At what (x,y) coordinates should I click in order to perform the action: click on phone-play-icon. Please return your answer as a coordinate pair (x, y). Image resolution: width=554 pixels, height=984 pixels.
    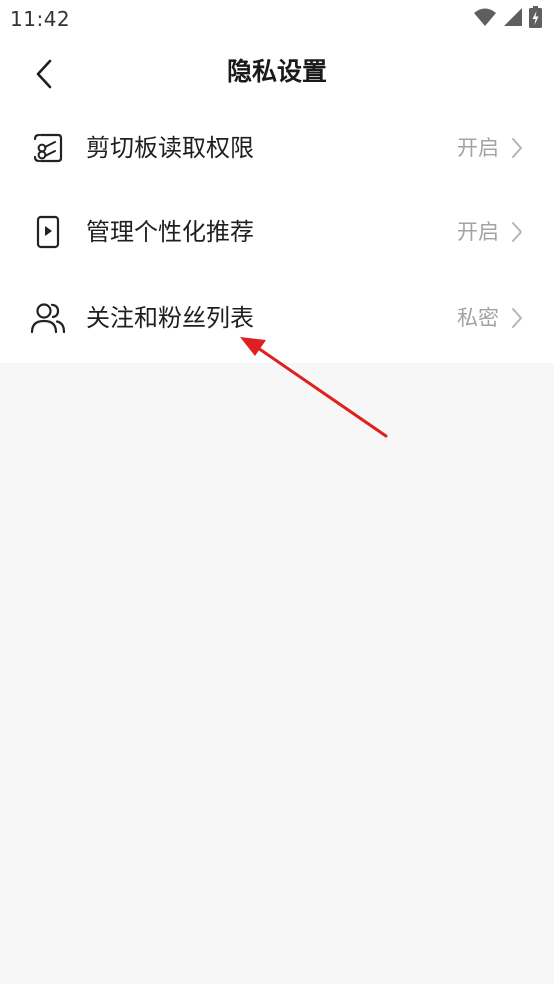
    Looking at the image, I should click on (48, 232).